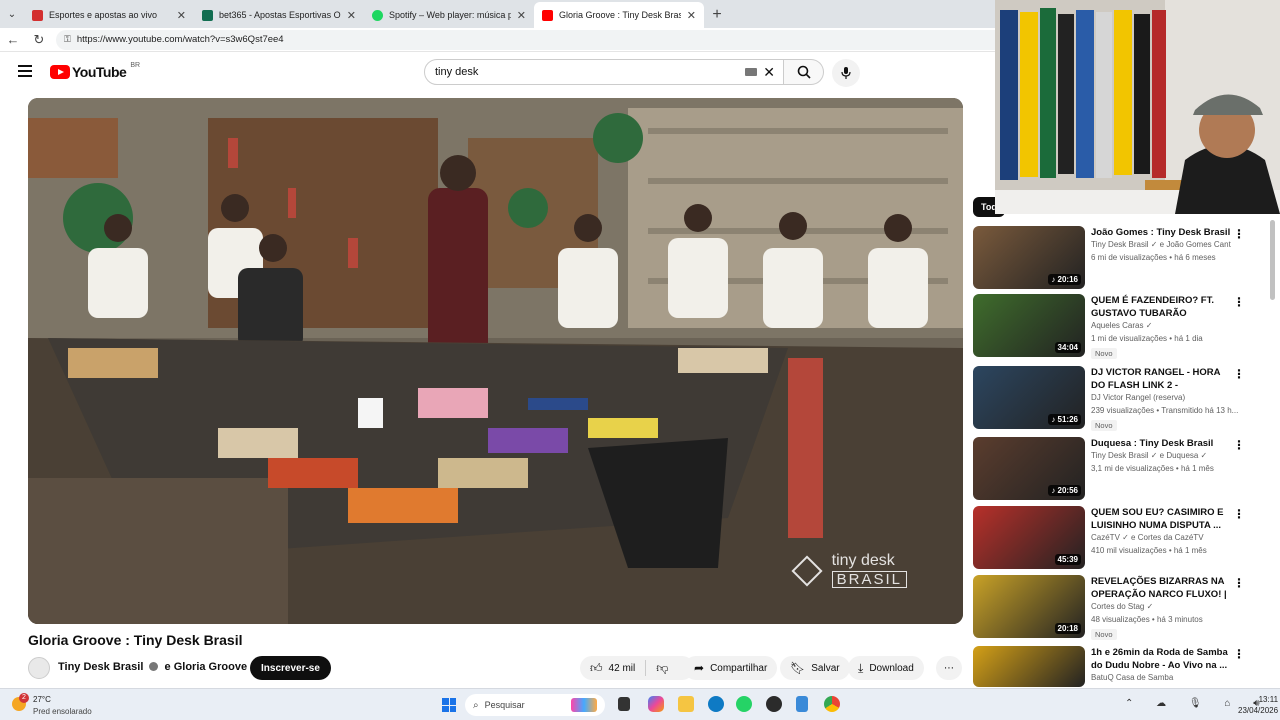 The image size is (1280, 720). I want to click on task-view-icon, so click(624, 704).